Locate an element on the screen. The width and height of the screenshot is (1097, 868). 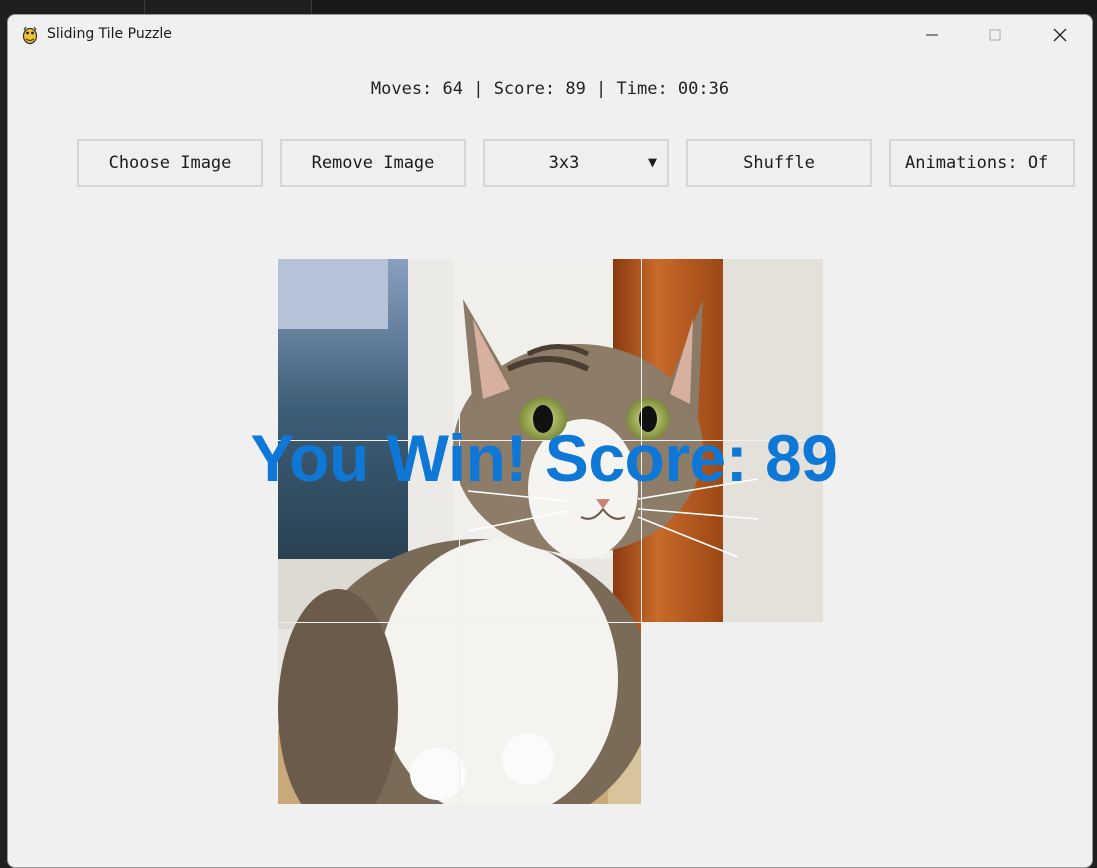
status-line: Moves: 64 | Score: 89 | Time: 00:36 is located at coordinates (550, 89).